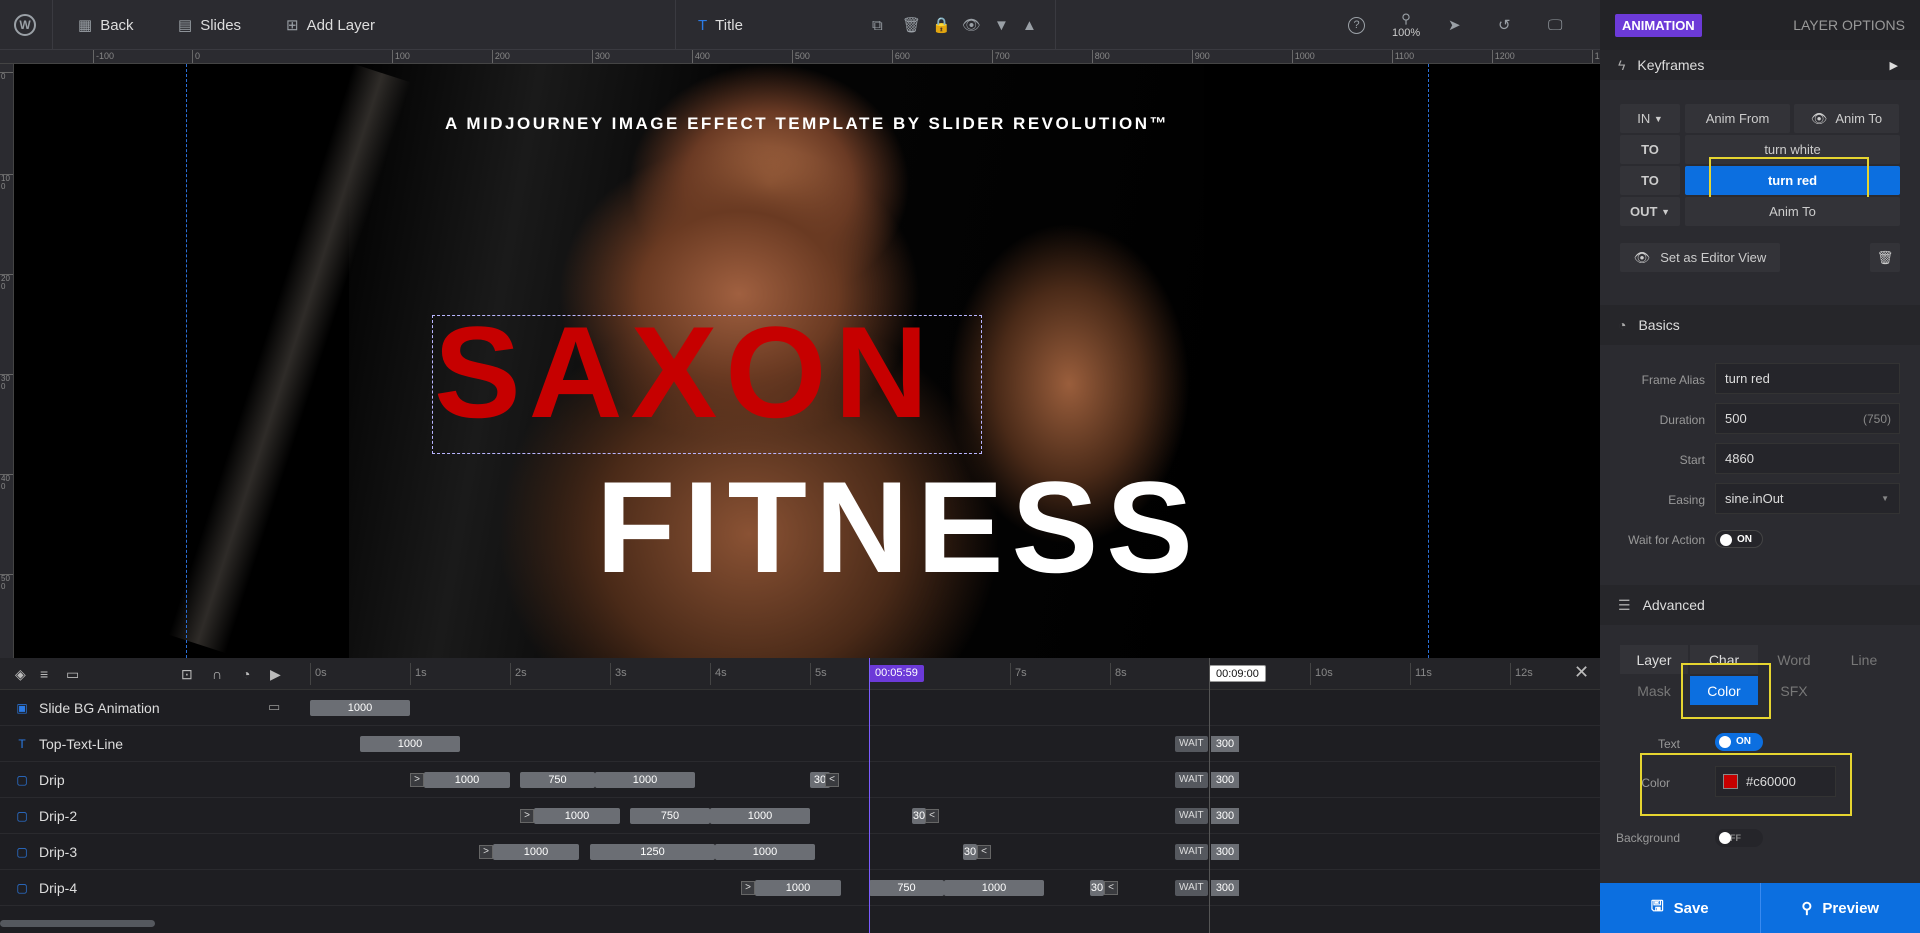 The image size is (1920, 933). I want to click on timeline-scrollbar, so click(77, 923).